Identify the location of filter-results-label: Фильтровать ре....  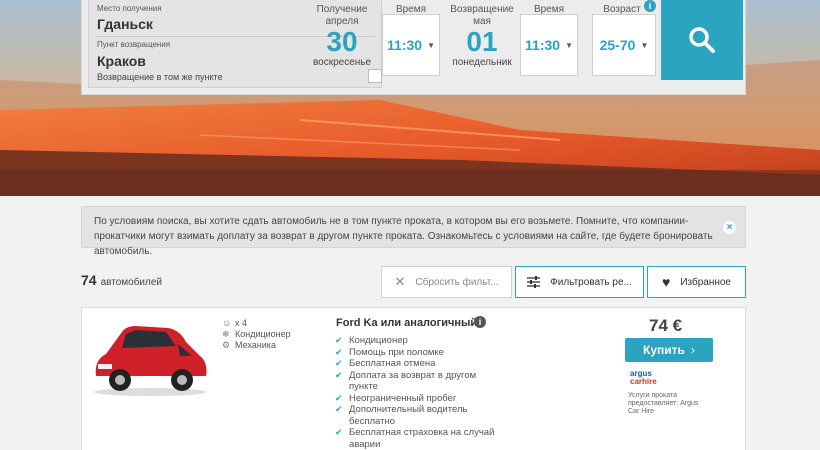
(591, 282).